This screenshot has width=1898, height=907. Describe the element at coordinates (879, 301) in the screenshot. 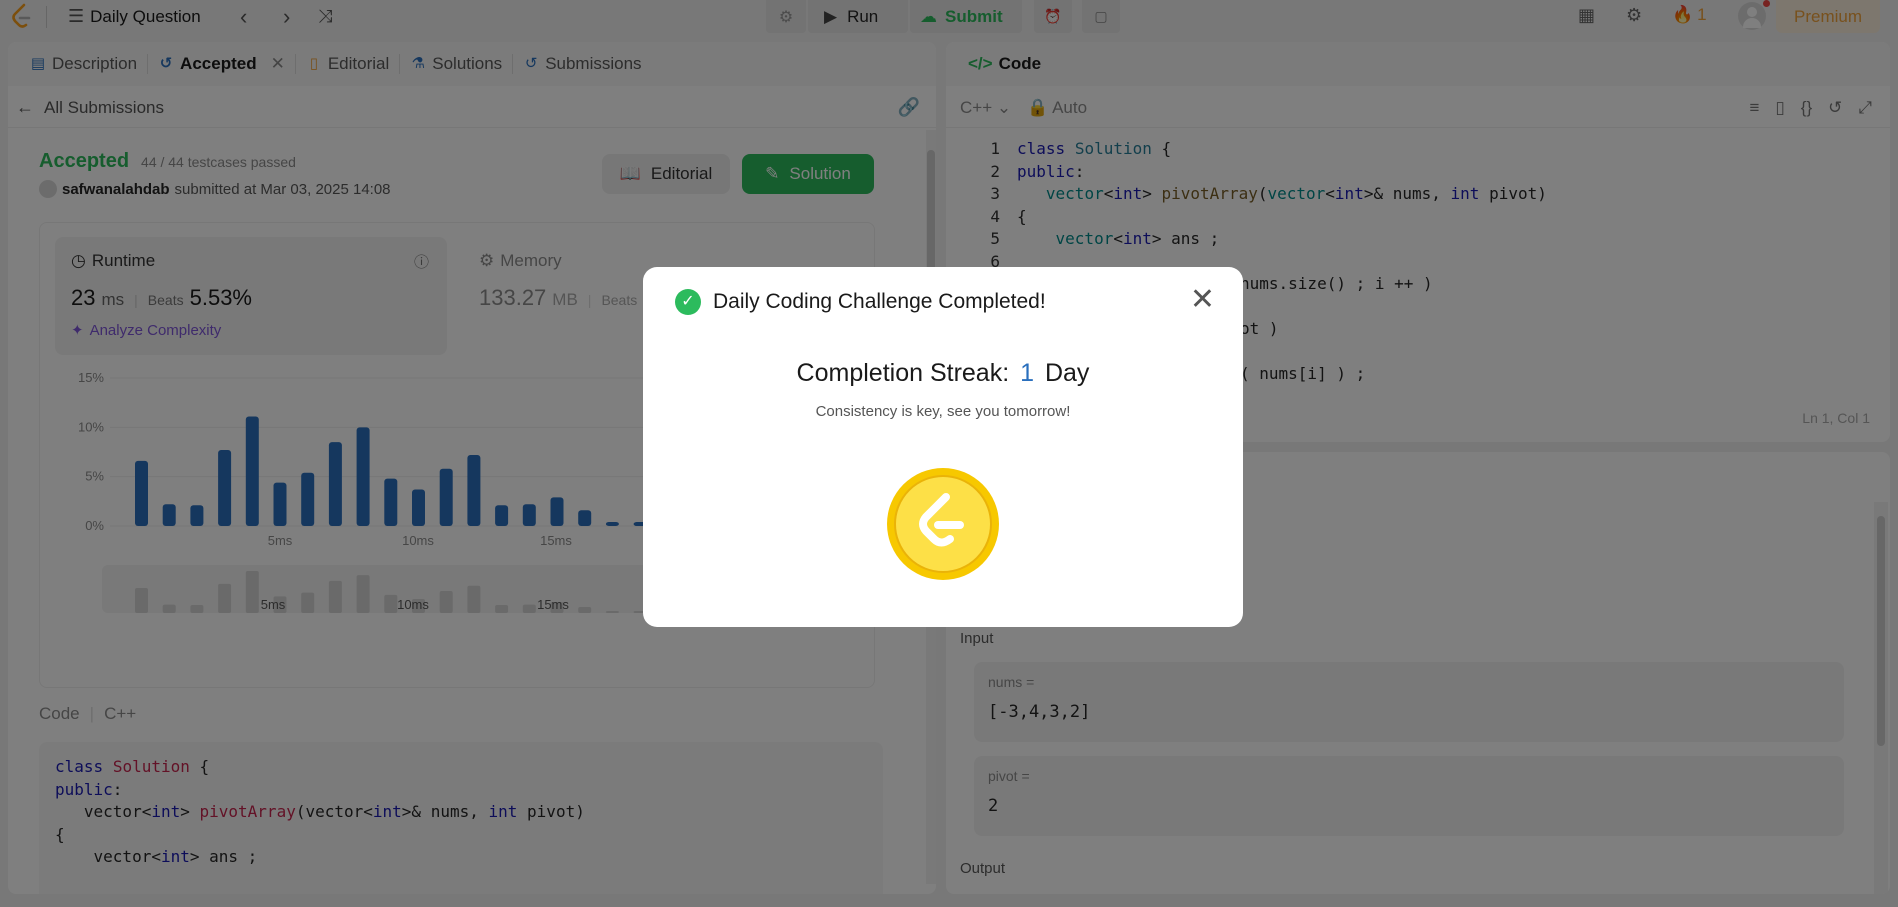

I see `modal-title: Daily Coding Challenge Completed!` at that location.